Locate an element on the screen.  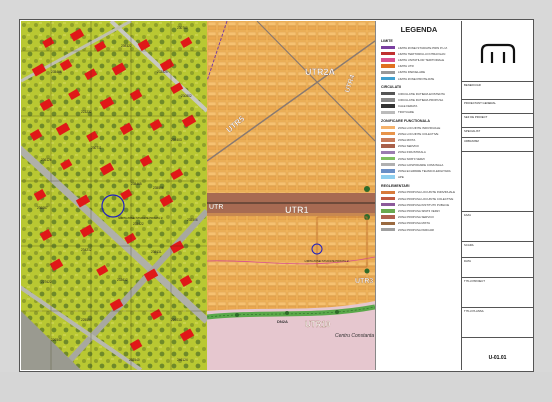
legend-item-label: CIRCULATIE RUTIERA PROPUSA is located at coordinates (421, 99).